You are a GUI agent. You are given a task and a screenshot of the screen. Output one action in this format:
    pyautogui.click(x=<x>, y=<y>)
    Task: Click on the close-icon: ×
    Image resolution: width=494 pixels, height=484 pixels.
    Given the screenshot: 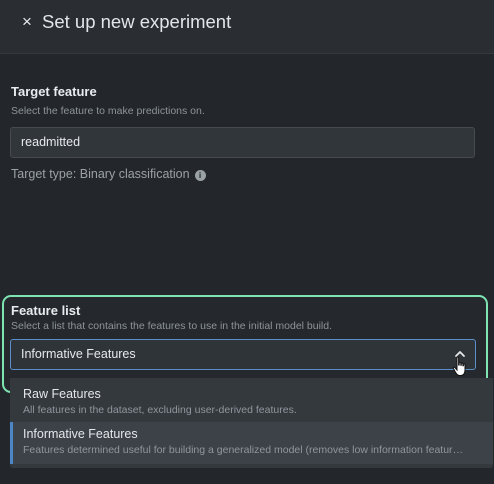 What is the action you would take?
    pyautogui.click(x=27, y=22)
    